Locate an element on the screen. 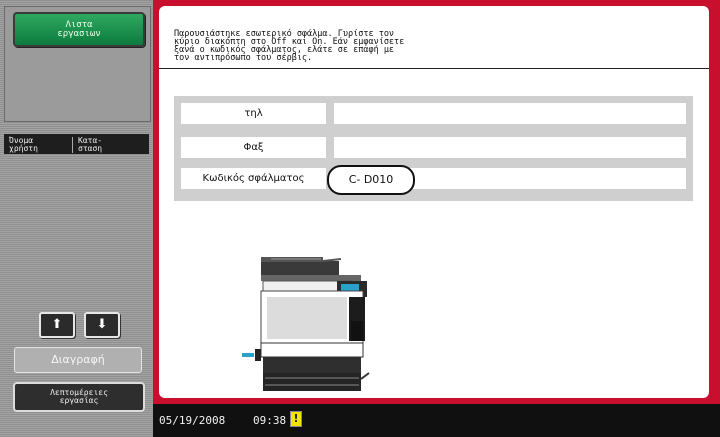 This screenshot has width=720, height=437. phone-value is located at coordinates (510, 113).